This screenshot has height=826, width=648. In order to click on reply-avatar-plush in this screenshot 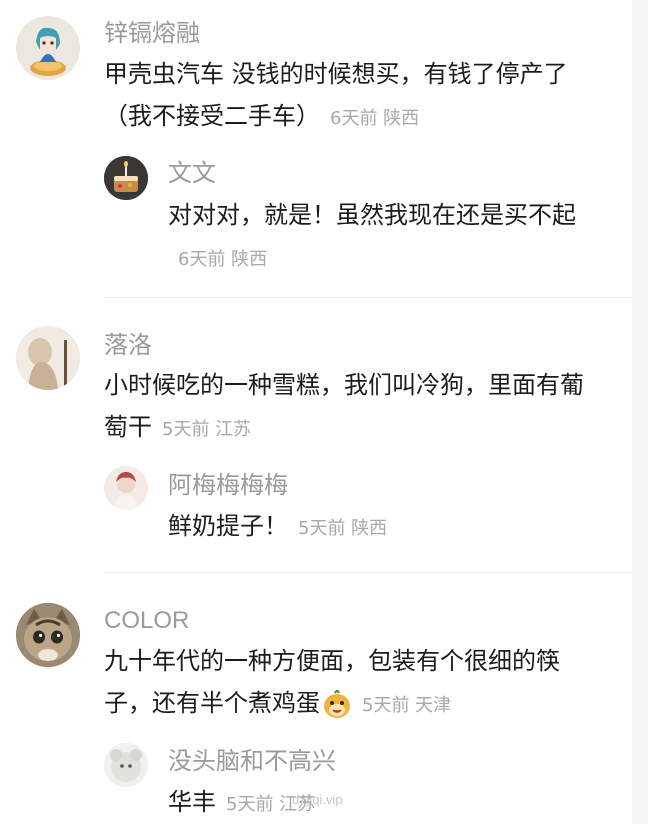, I will do `click(126, 765)`.